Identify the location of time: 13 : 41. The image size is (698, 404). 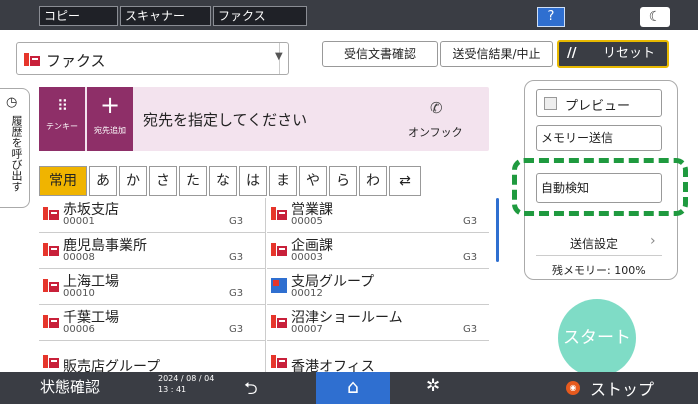
(172, 389).